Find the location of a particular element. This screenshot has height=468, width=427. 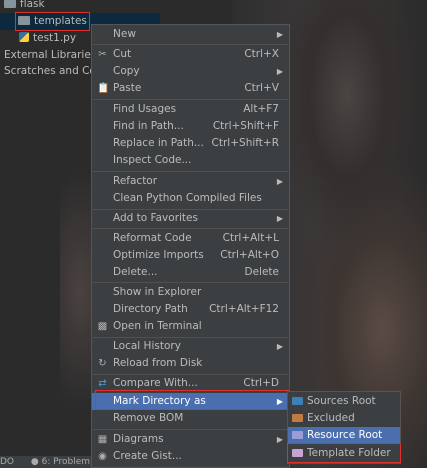

submenu-item-resource-root: Resource Root is located at coordinates (344, 435).